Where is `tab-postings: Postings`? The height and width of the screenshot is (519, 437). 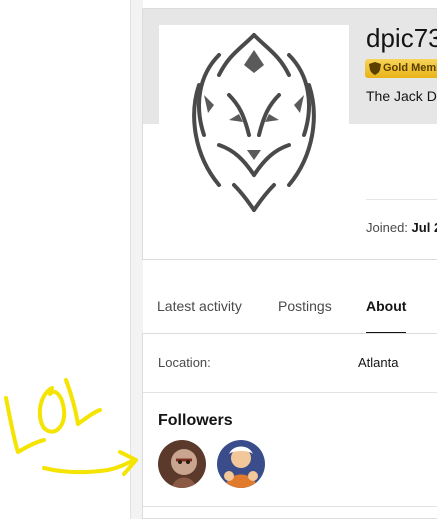
tab-postings: Postings is located at coordinates (305, 311).